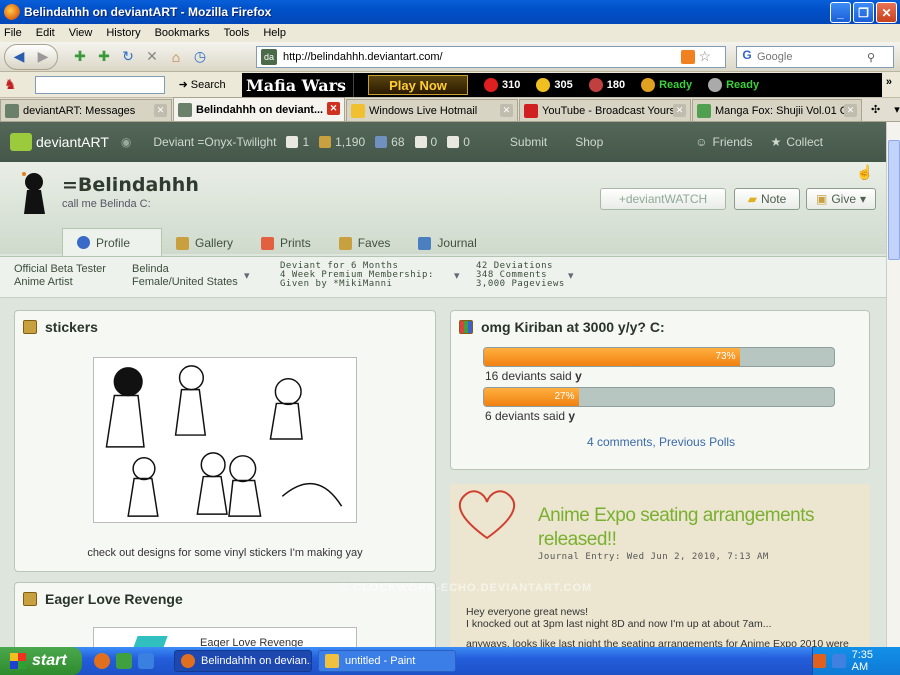  I want to click on tab-scroll-icon: ✣, so click(875, 109).